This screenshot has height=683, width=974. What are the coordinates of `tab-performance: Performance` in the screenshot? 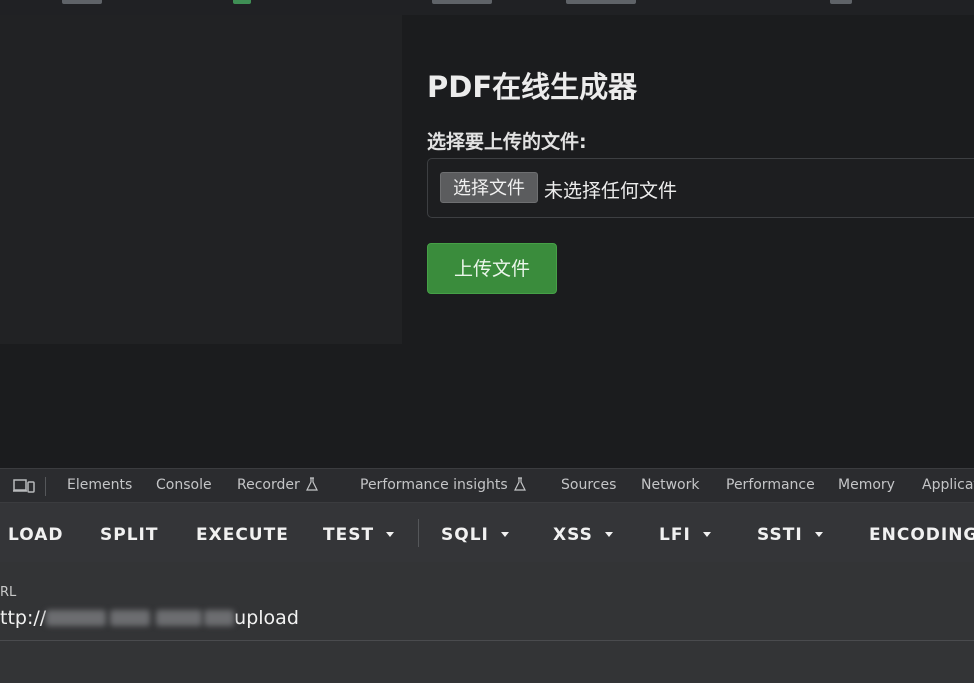 It's located at (770, 485).